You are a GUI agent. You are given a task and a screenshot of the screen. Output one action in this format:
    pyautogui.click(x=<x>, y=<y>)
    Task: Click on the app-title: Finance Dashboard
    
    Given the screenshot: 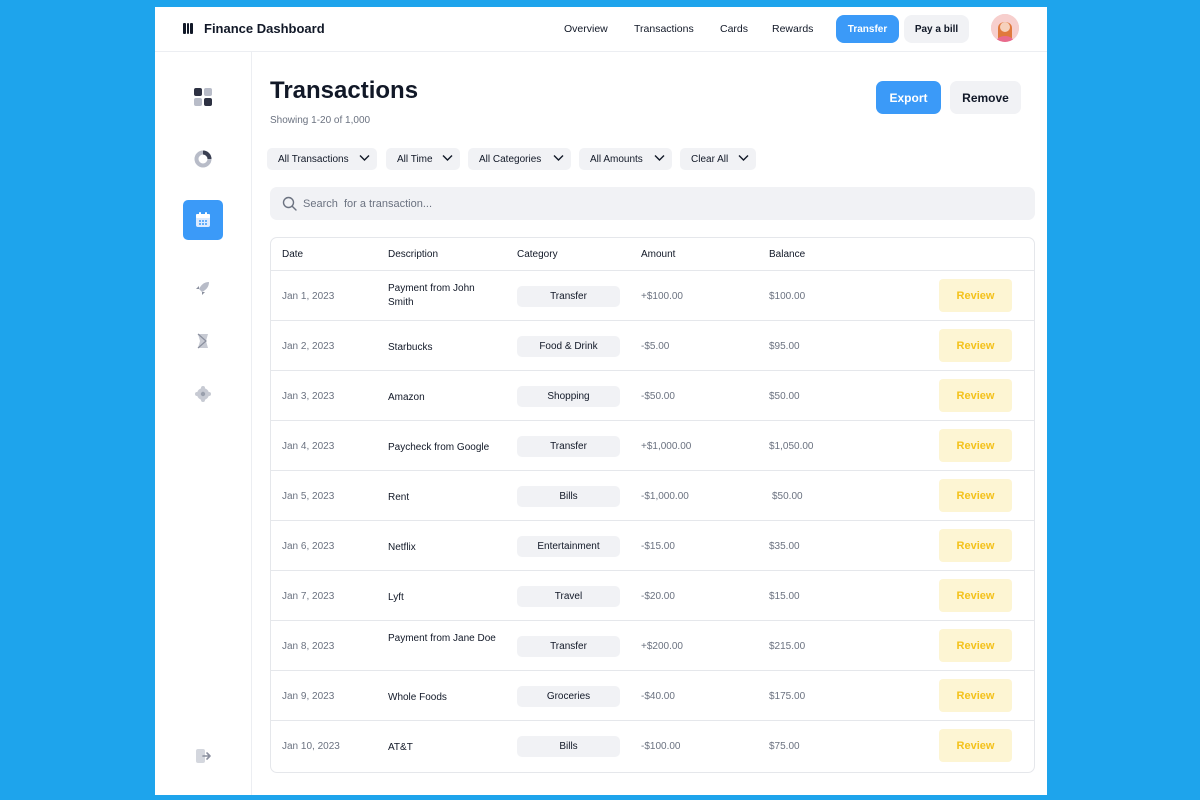 What is the action you would take?
    pyautogui.click(x=264, y=28)
    